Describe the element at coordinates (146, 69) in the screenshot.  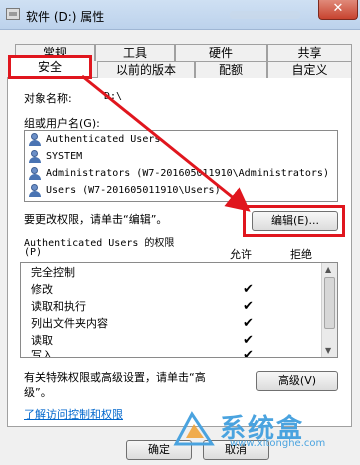
I see `tab-previous-versions: 以前的版本` at that location.